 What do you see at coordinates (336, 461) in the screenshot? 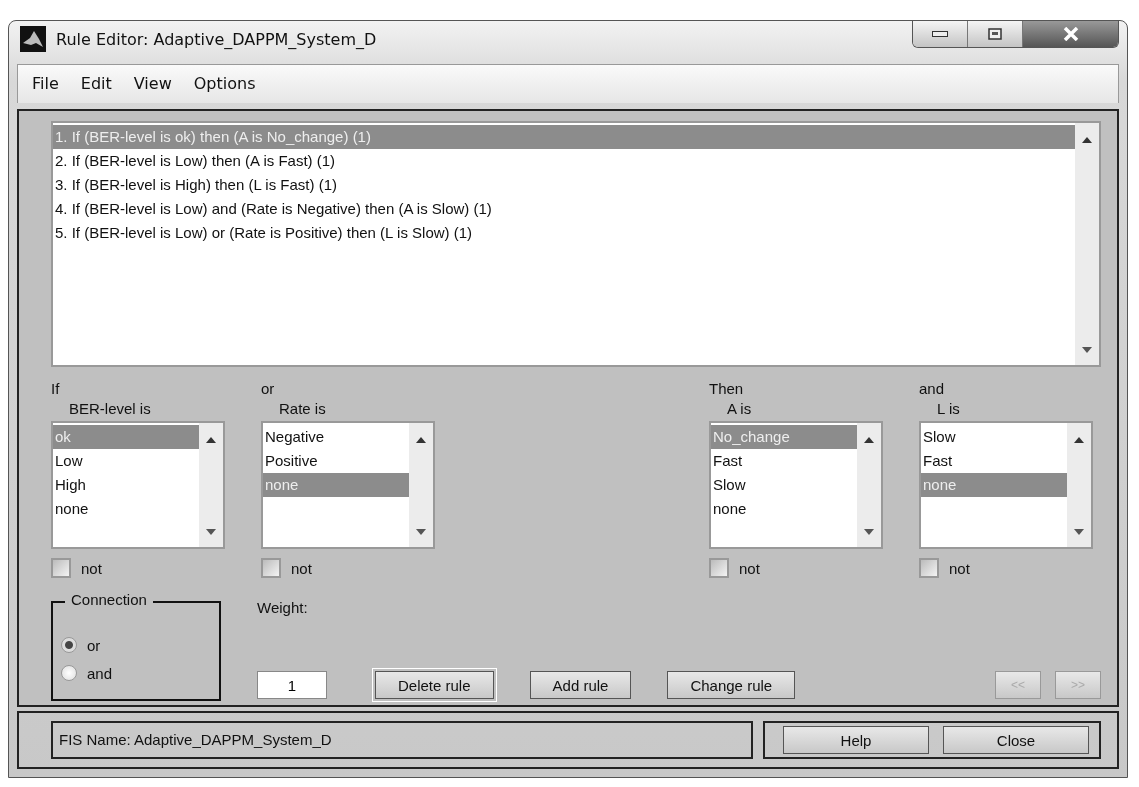
I see `list-item: Positive` at bounding box center [336, 461].